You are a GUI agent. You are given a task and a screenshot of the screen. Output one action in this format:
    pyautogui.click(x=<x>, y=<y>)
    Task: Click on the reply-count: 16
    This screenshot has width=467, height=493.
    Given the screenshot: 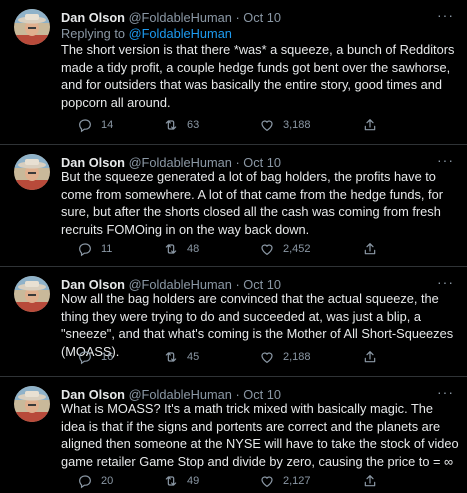 What is the action you would take?
    pyautogui.click(x=107, y=357)
    